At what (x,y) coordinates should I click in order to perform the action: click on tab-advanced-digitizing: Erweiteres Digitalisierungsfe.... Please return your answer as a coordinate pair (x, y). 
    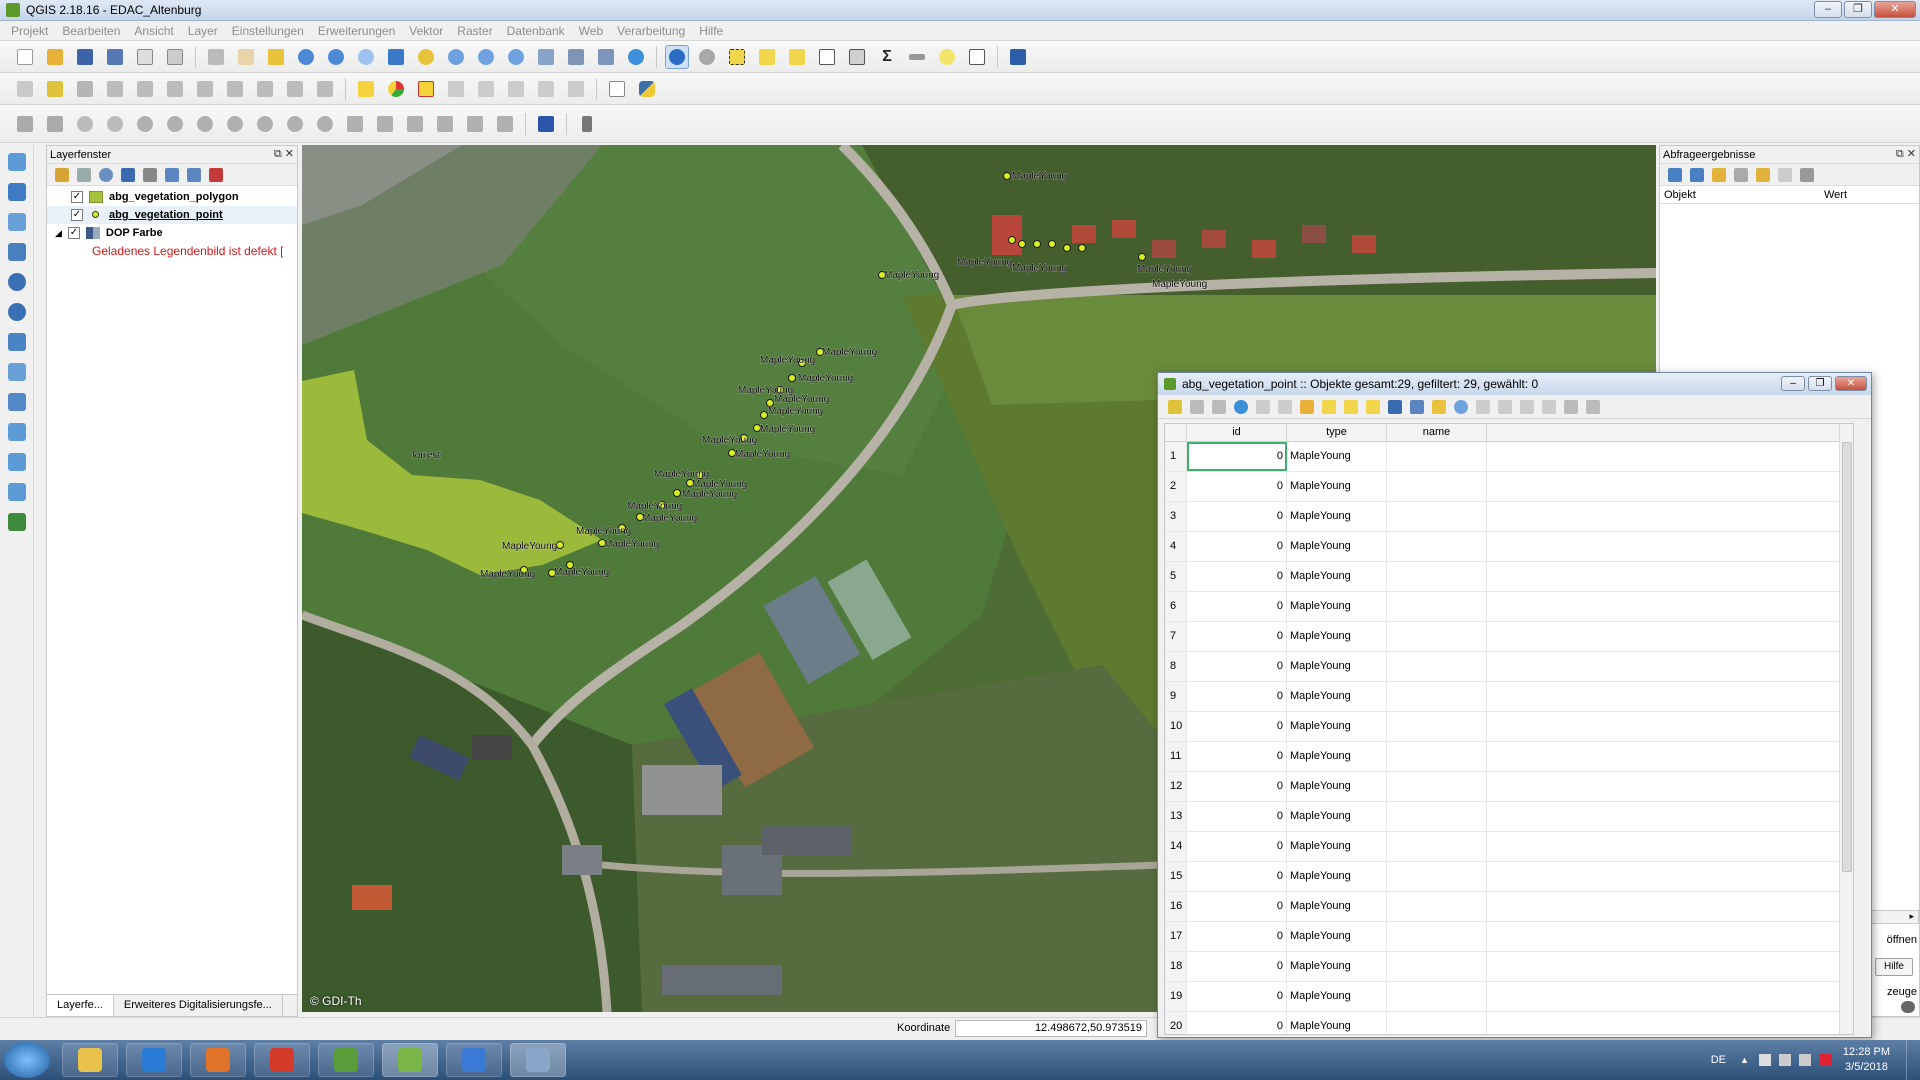
    Looking at the image, I should click on (198, 1005).